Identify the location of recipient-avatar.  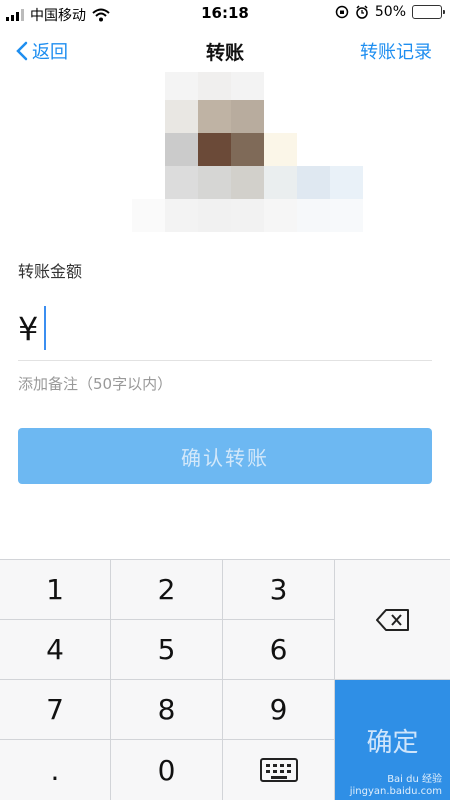
(248, 152).